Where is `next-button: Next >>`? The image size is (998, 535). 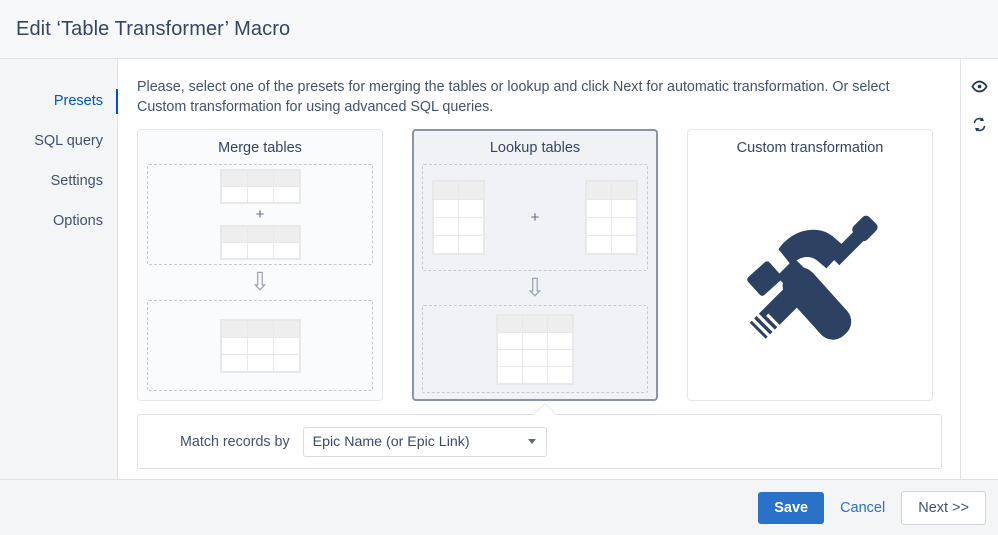 next-button: Next >> is located at coordinates (943, 507).